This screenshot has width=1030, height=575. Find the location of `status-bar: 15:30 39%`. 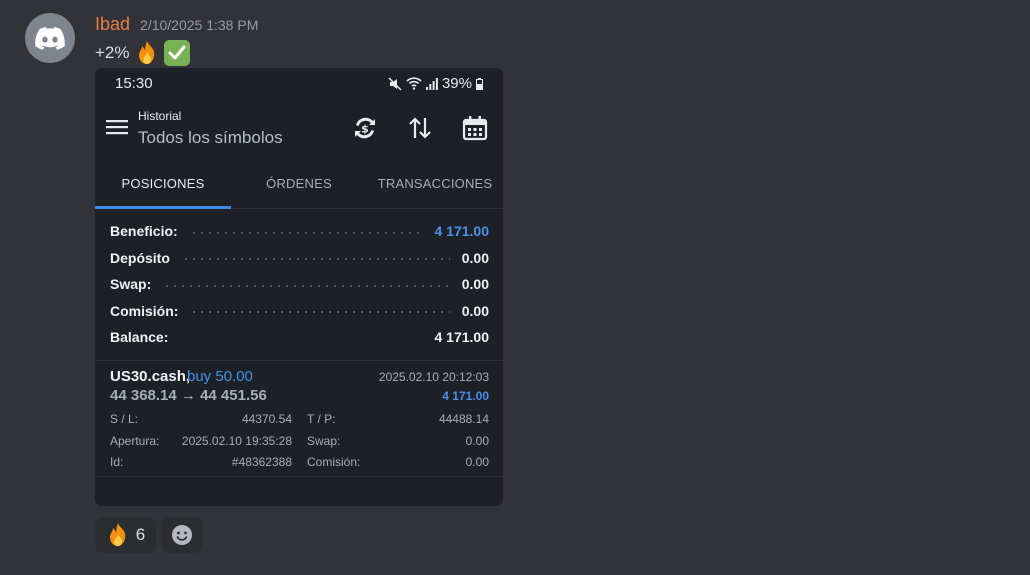

status-bar: 15:30 39% is located at coordinates (299, 83).